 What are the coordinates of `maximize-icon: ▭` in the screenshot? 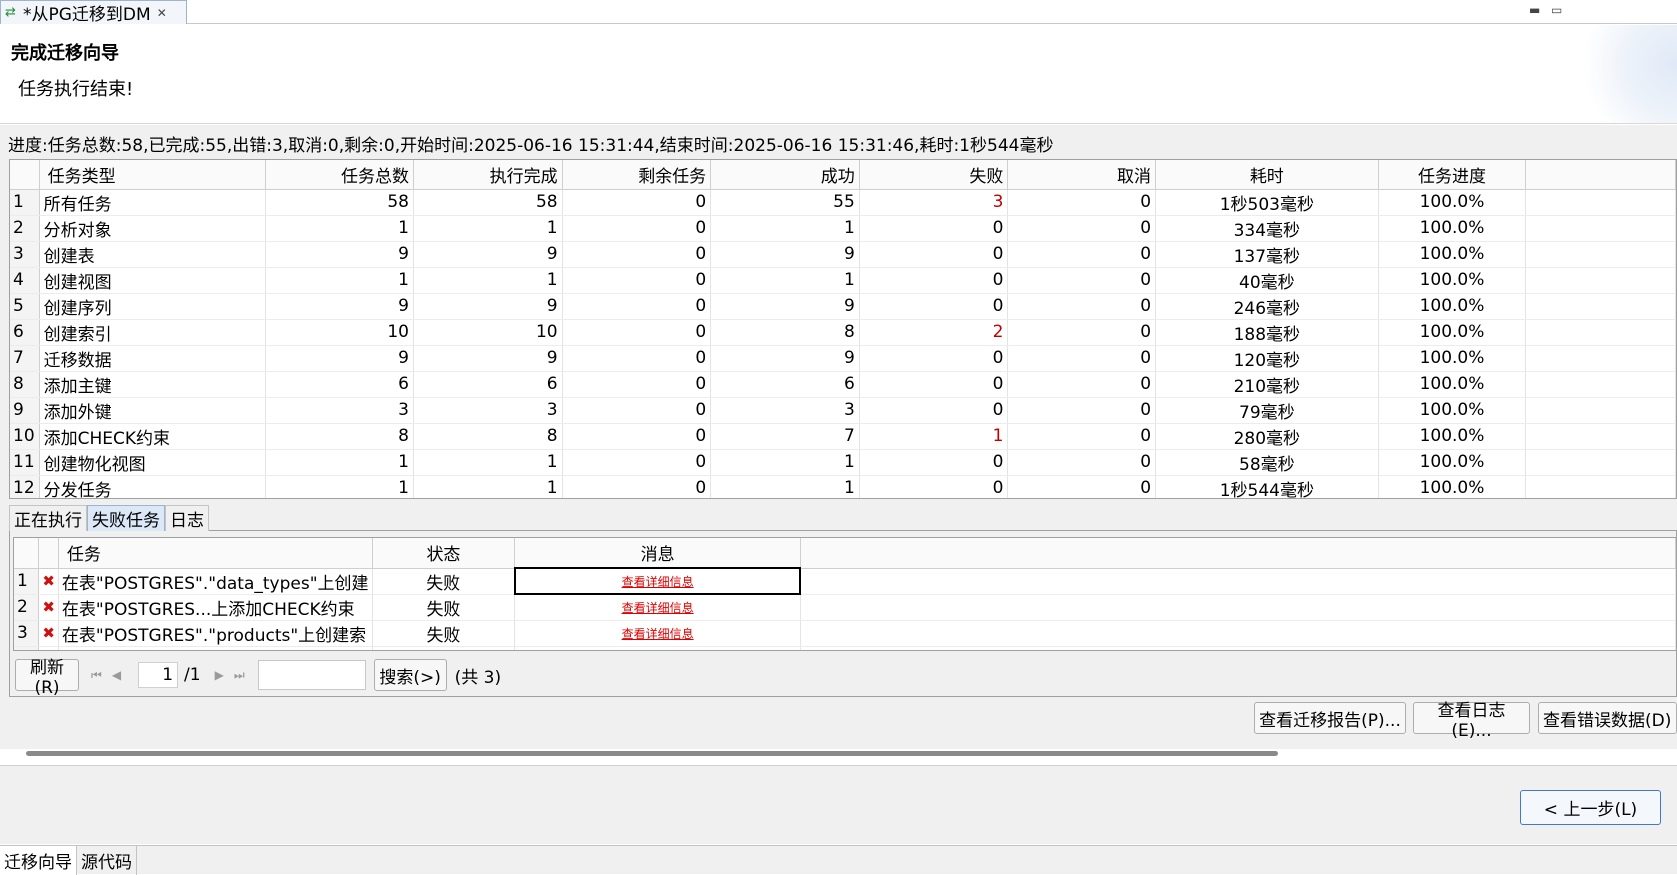 It's located at (1556, 10).